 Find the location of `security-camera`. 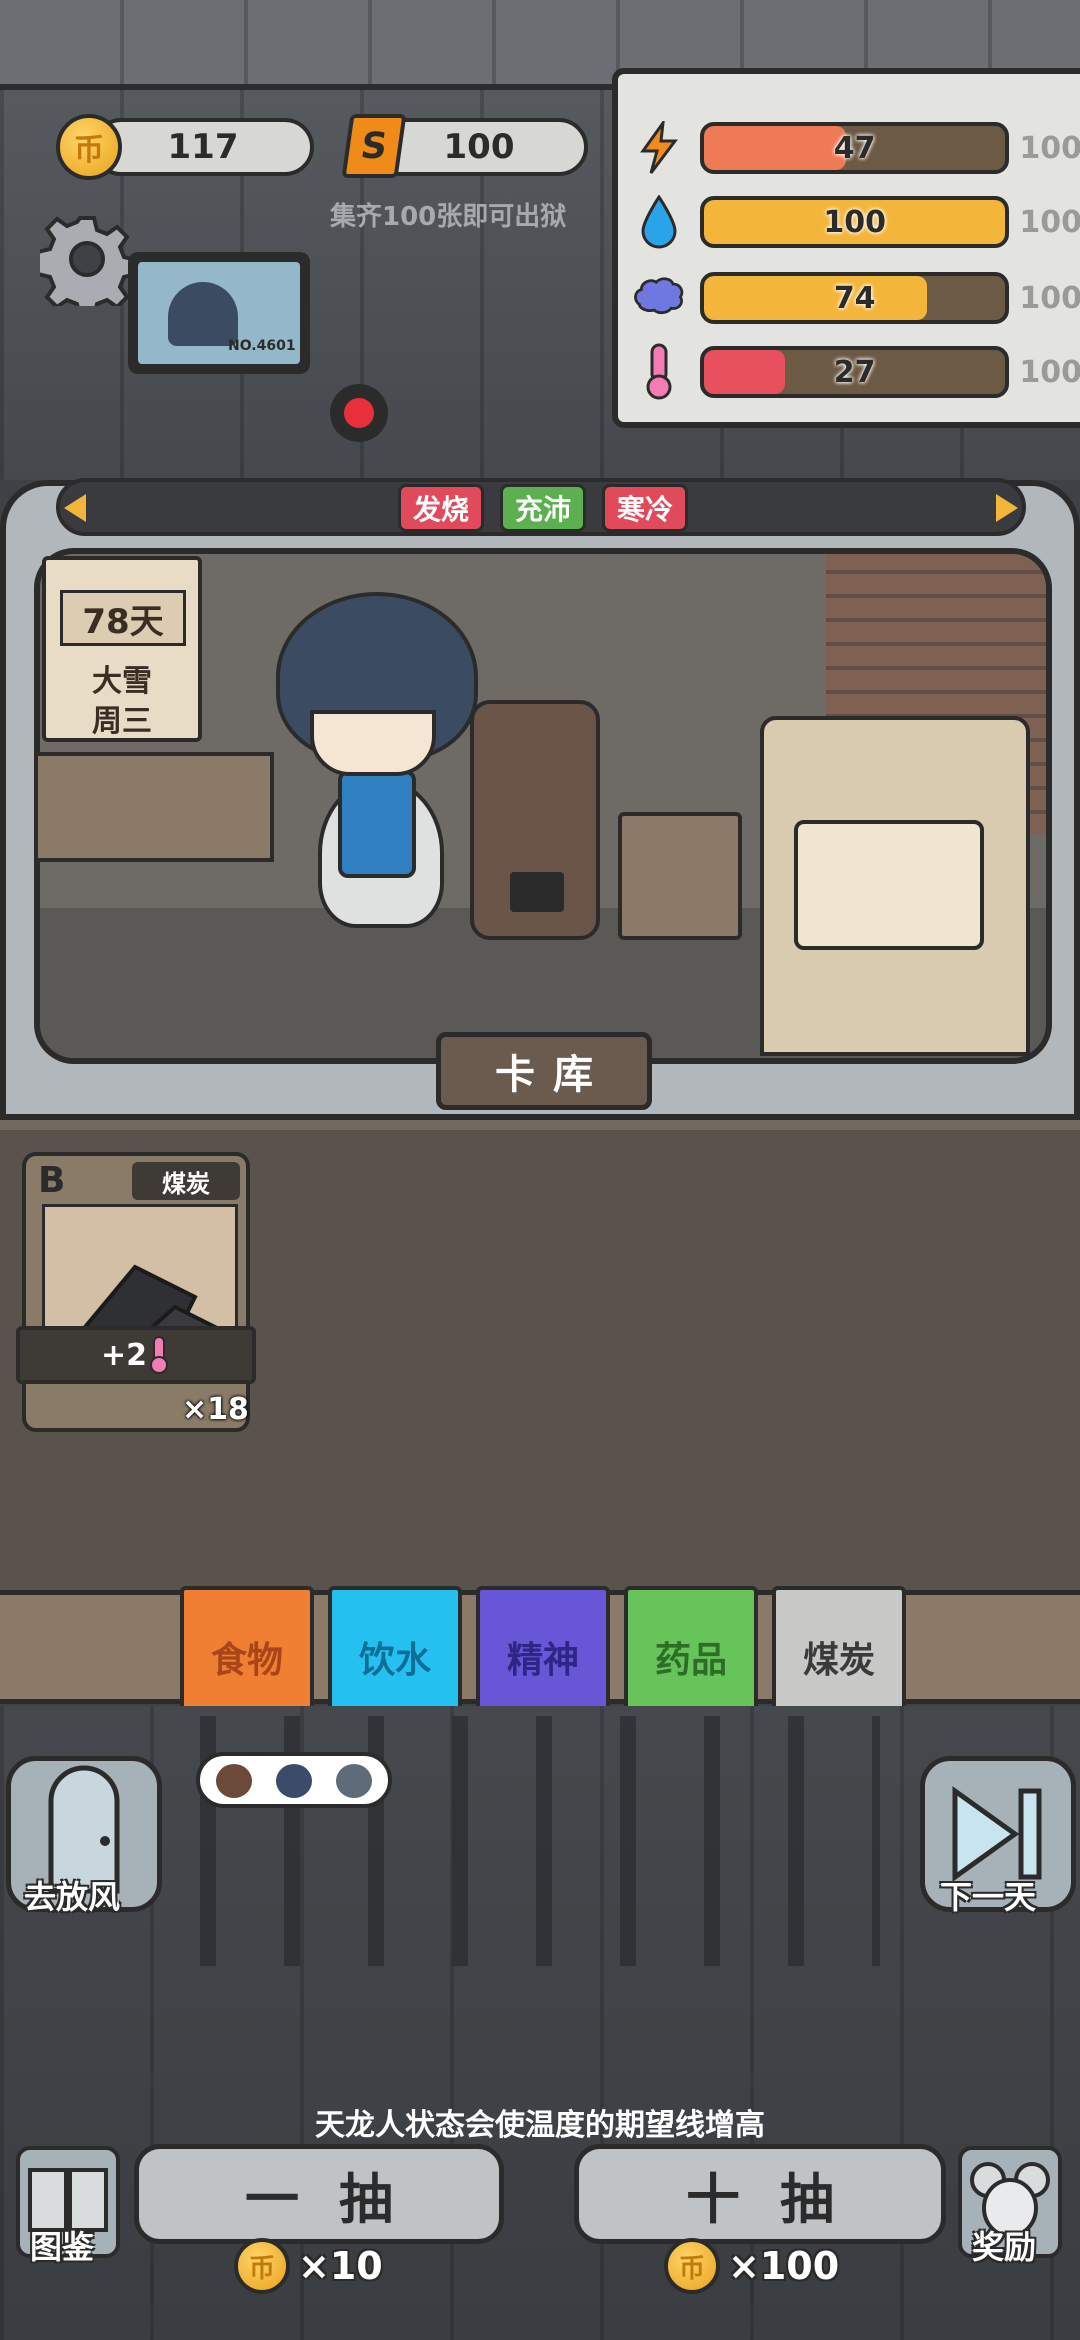

security-camera is located at coordinates (359, 413).